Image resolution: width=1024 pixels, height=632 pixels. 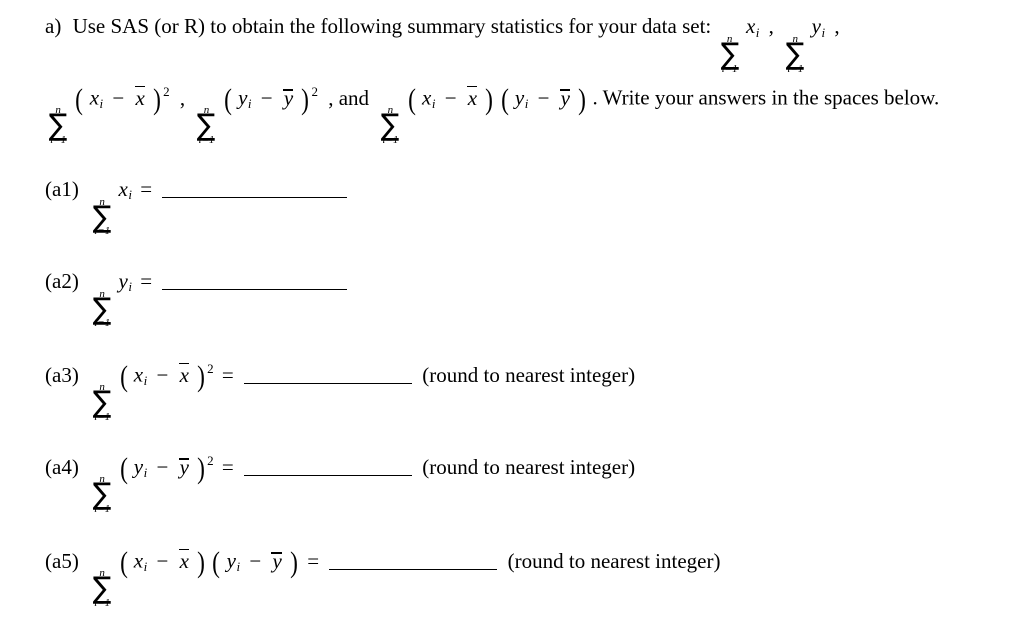 I want to click on answer-item-a2: (a2) n ∑ i=1 yi =, so click(x=197, y=299).